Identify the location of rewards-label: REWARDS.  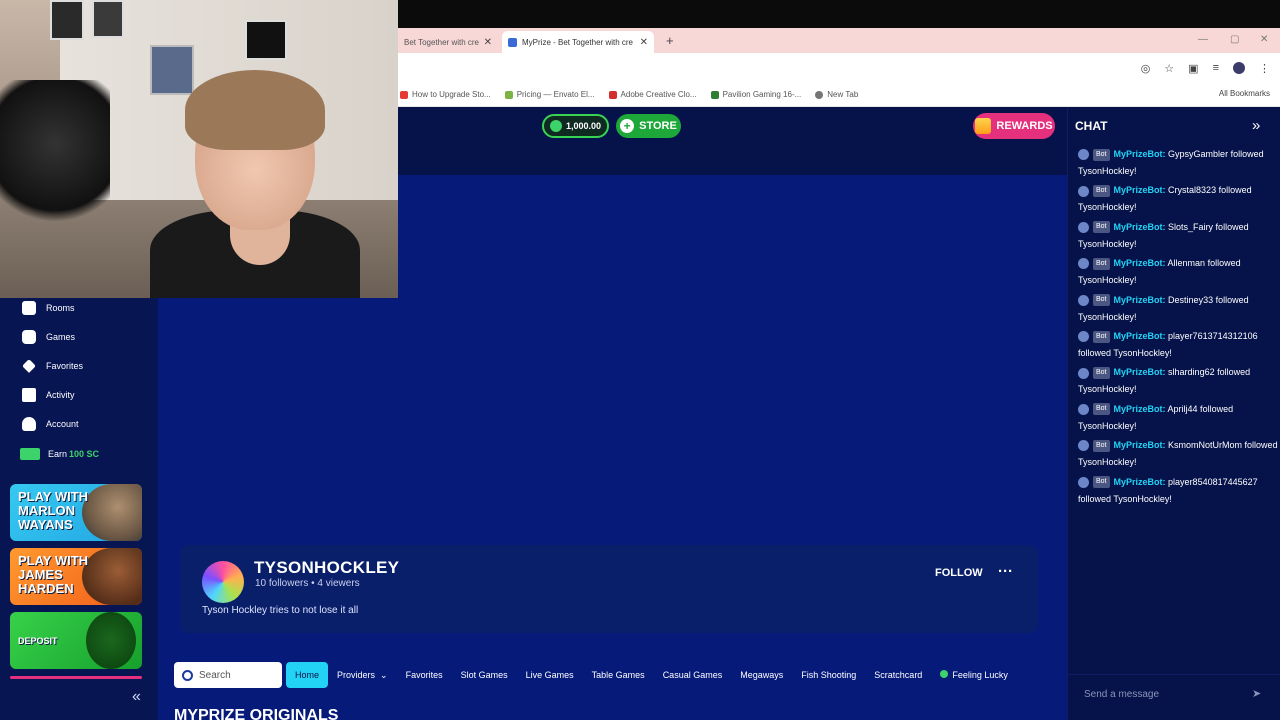
(1024, 126).